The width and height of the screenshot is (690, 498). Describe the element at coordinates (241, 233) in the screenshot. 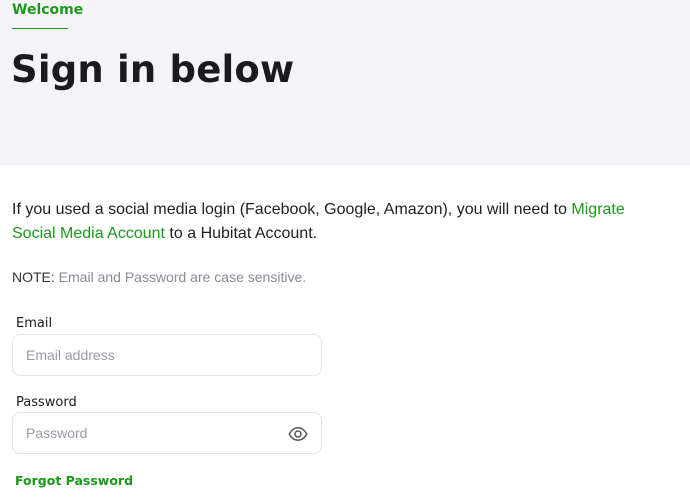

I see `notice-text-after: to a Hubitat Account.` at that location.